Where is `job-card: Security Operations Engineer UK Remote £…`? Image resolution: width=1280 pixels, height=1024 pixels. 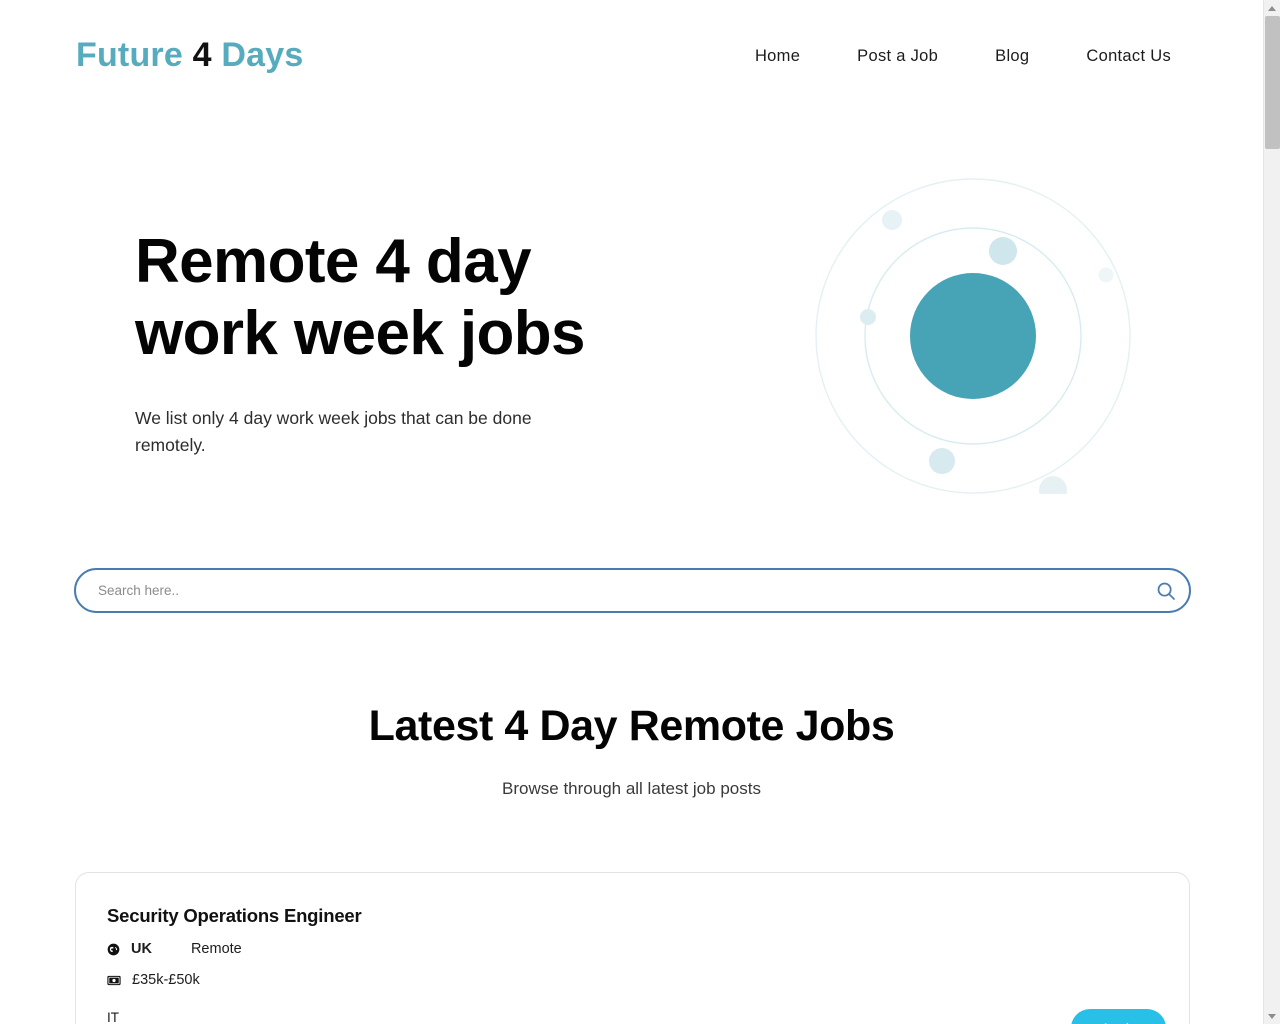 job-card: Security Operations Engineer UK Remote £… is located at coordinates (632, 948).